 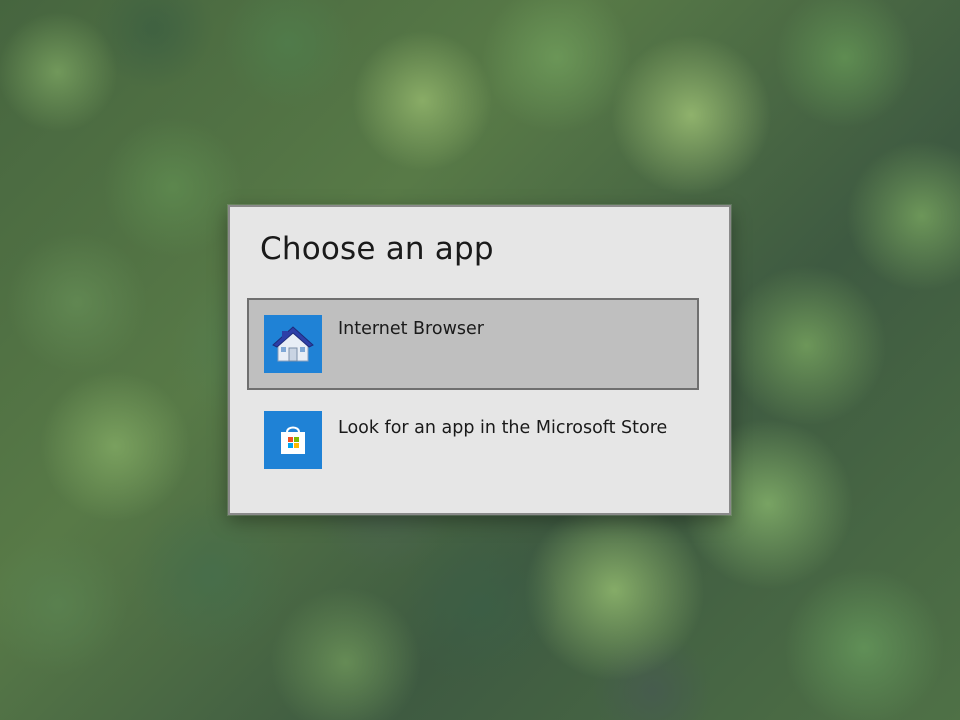 What do you see at coordinates (293, 440) in the screenshot?
I see `microsoft-store-icon` at bounding box center [293, 440].